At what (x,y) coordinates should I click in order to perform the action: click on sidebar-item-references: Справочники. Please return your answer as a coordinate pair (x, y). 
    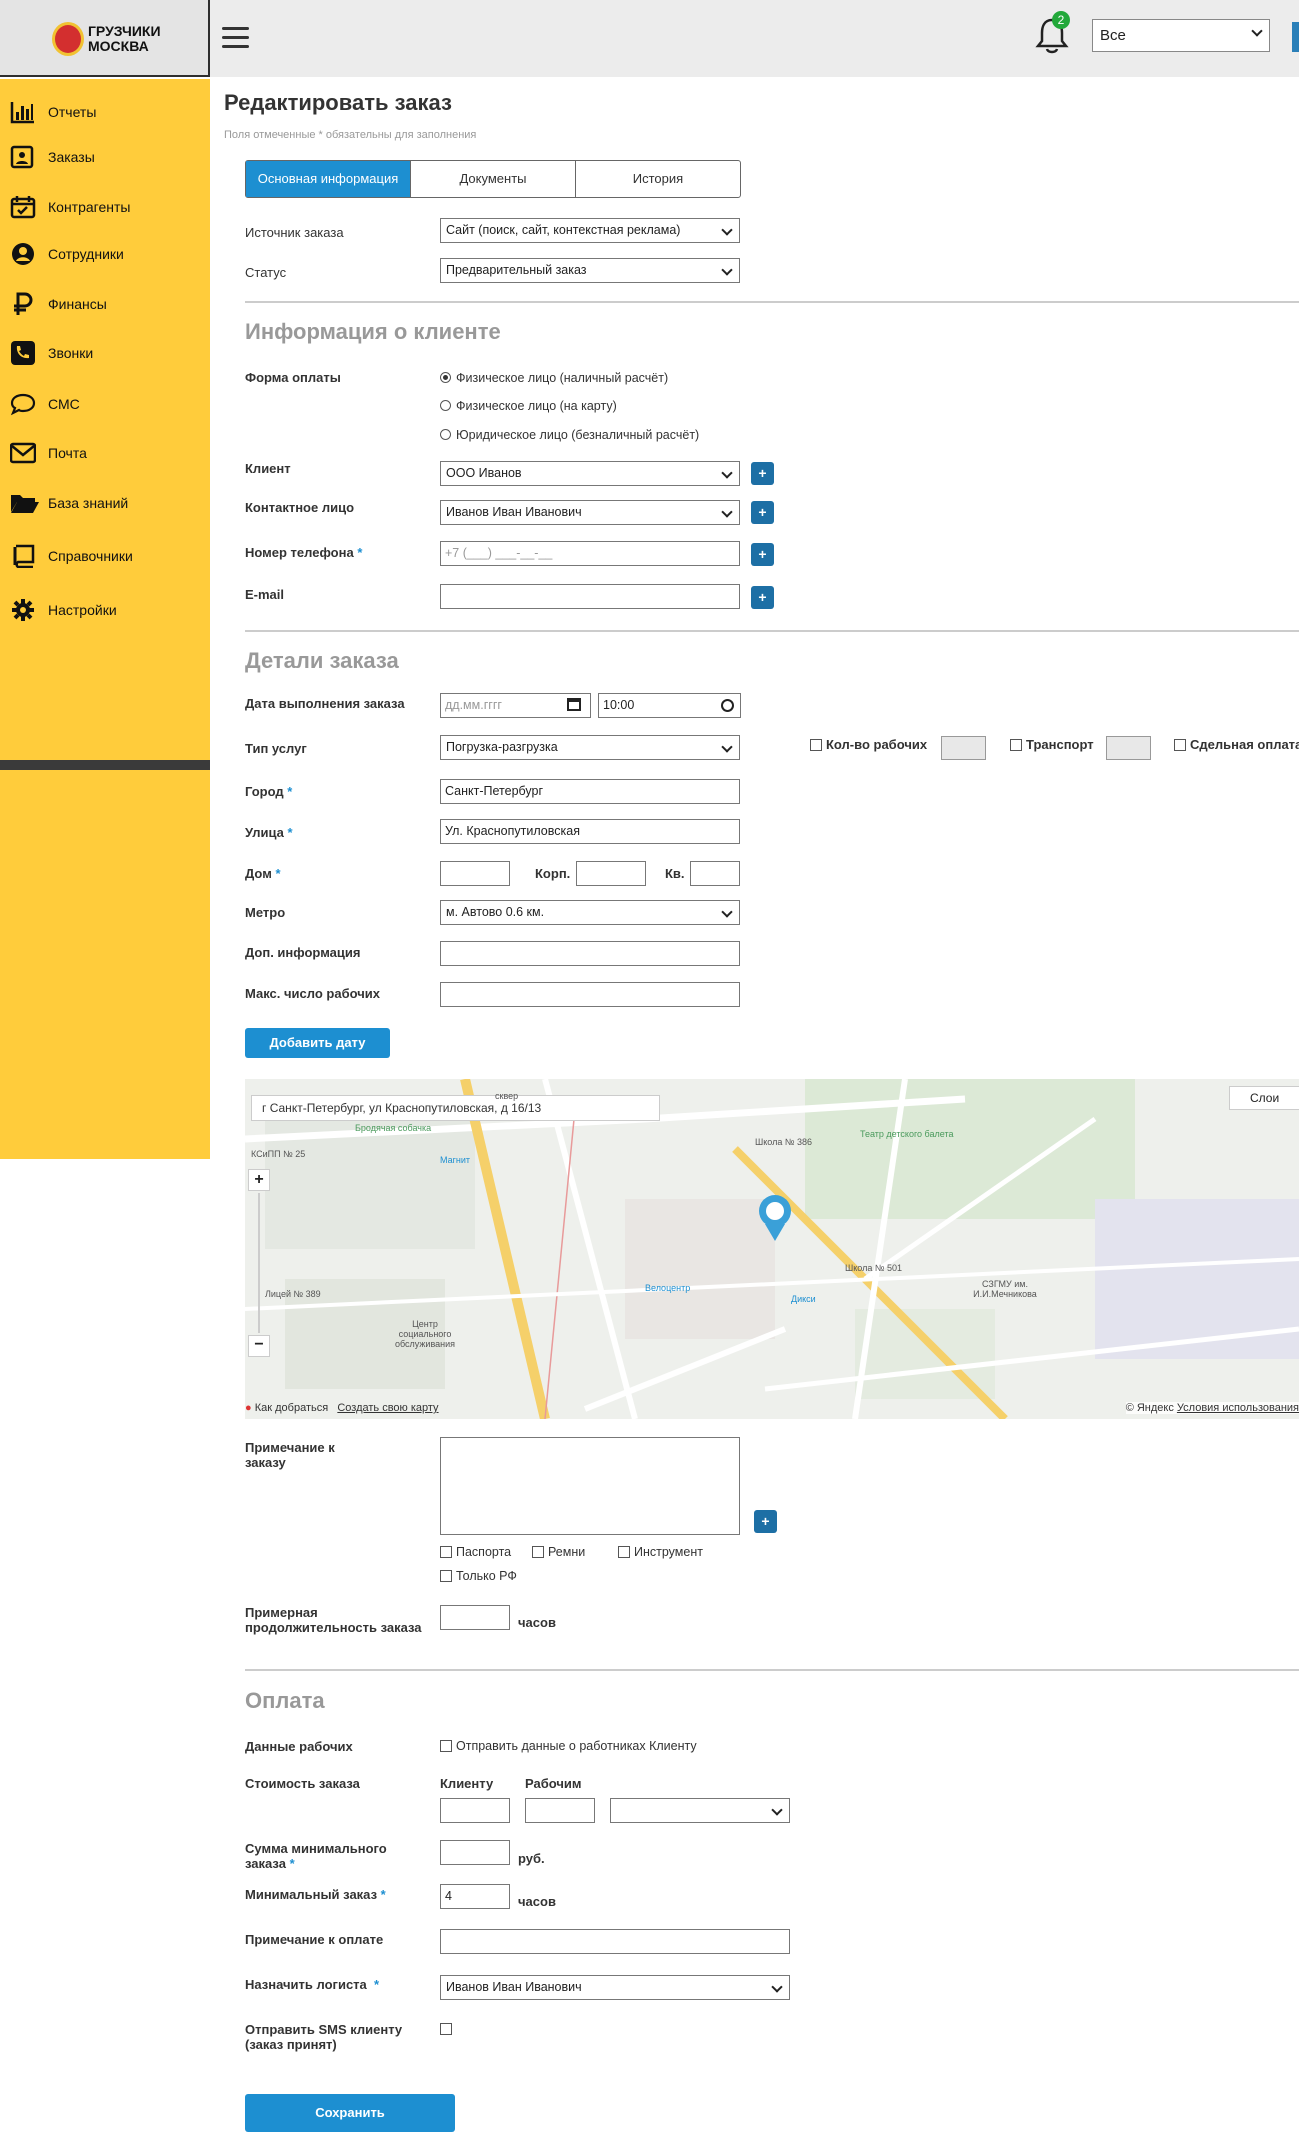
    Looking at the image, I should click on (105, 556).